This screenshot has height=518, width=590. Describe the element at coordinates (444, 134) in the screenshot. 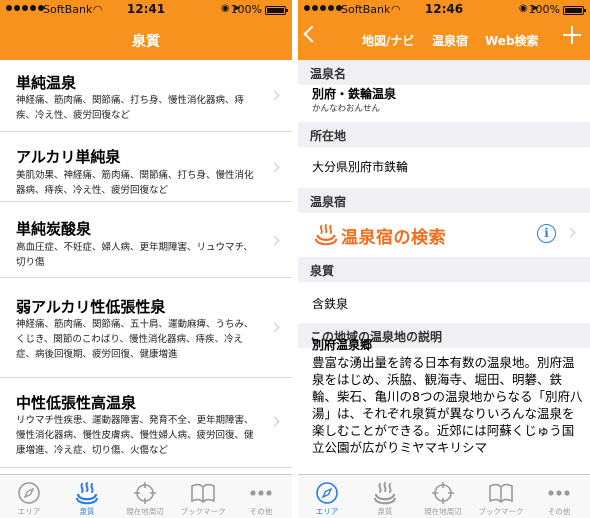

I see `section-header-location: 所在地` at that location.